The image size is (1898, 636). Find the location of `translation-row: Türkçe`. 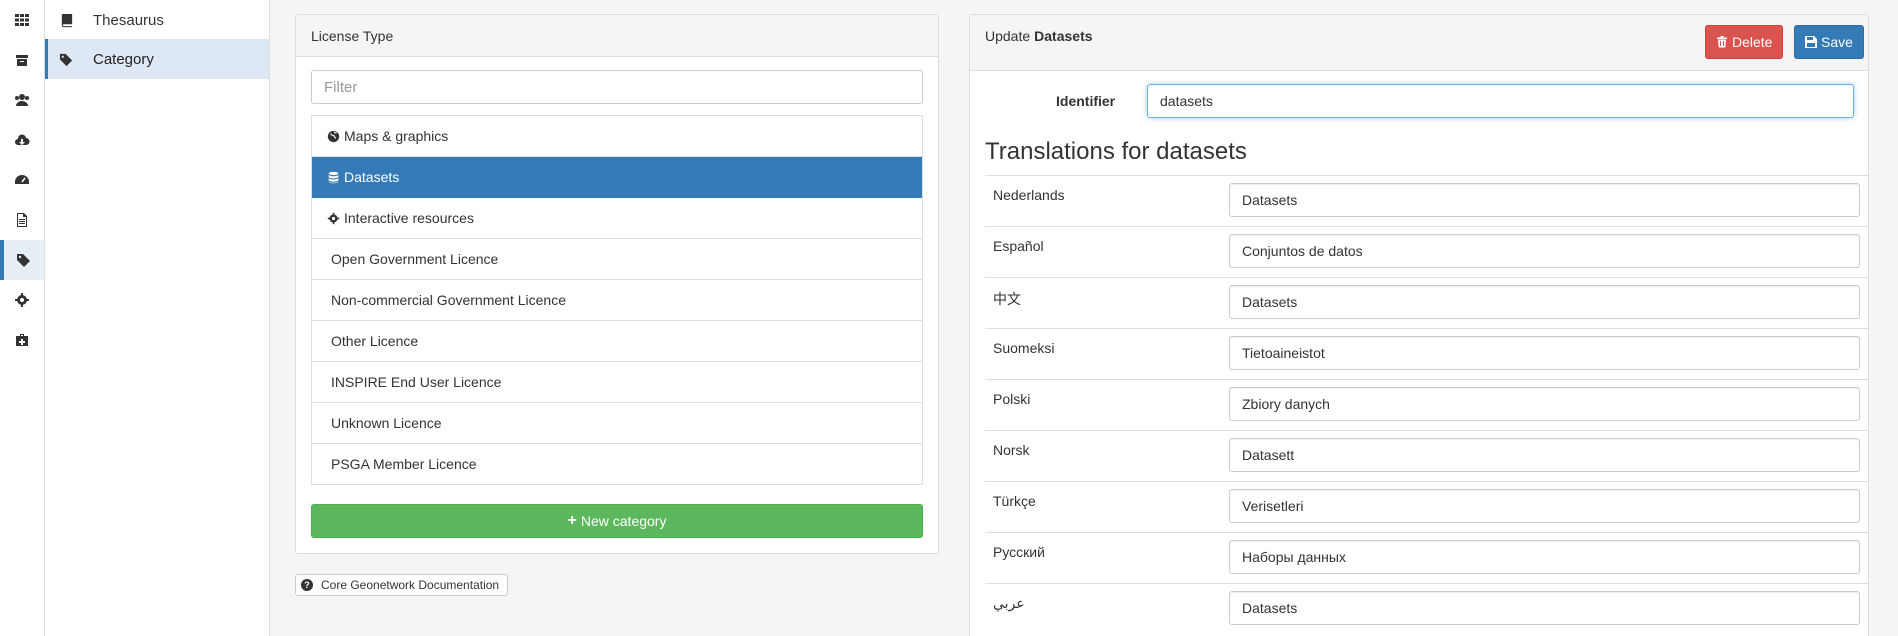

translation-row: Türkçe is located at coordinates (1427, 506).